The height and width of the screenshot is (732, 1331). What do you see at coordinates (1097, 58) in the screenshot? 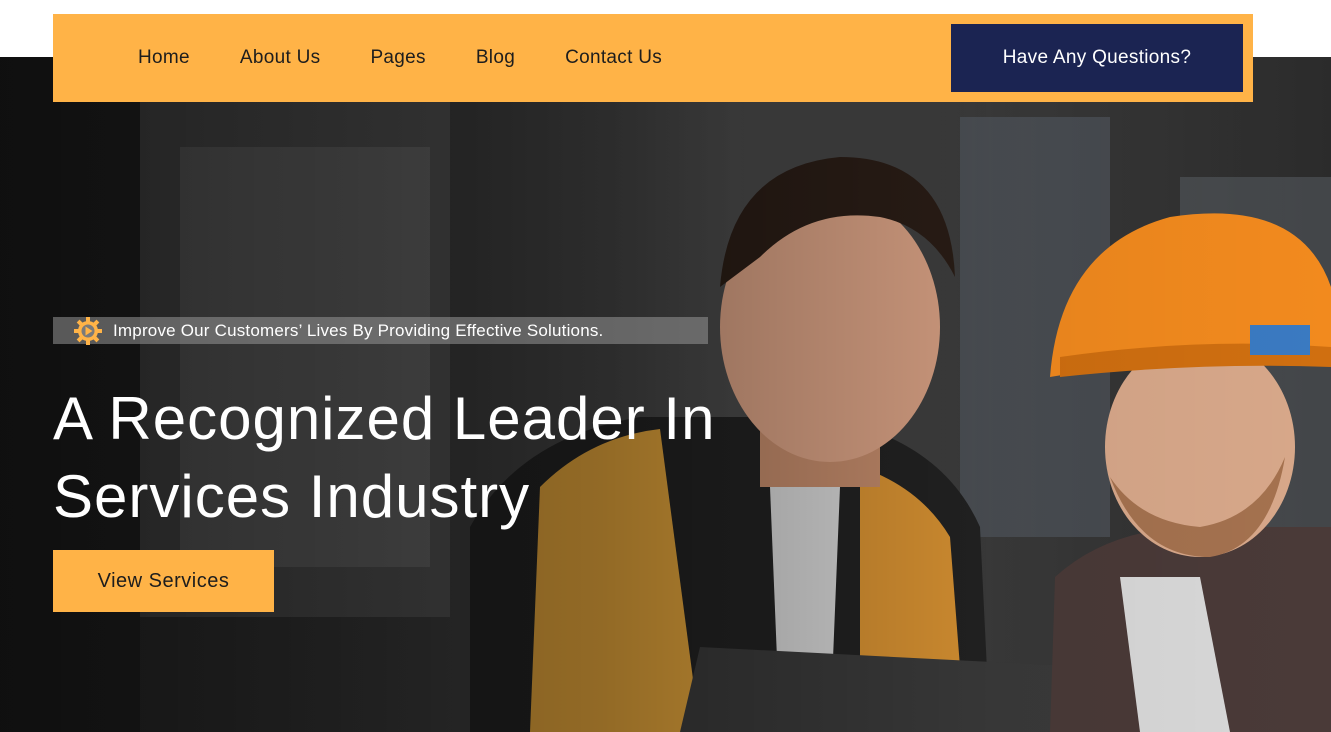
I see `have-questions-button: Have Any Questions?` at bounding box center [1097, 58].